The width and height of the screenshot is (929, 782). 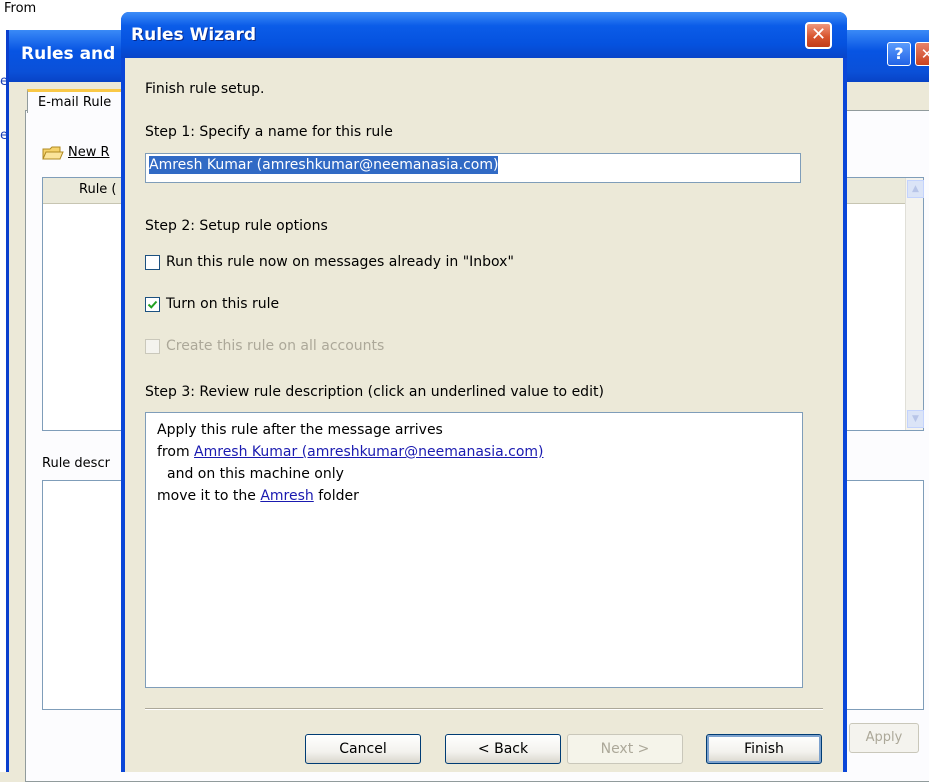 I want to click on checkmark-icon, so click(x=152, y=304).